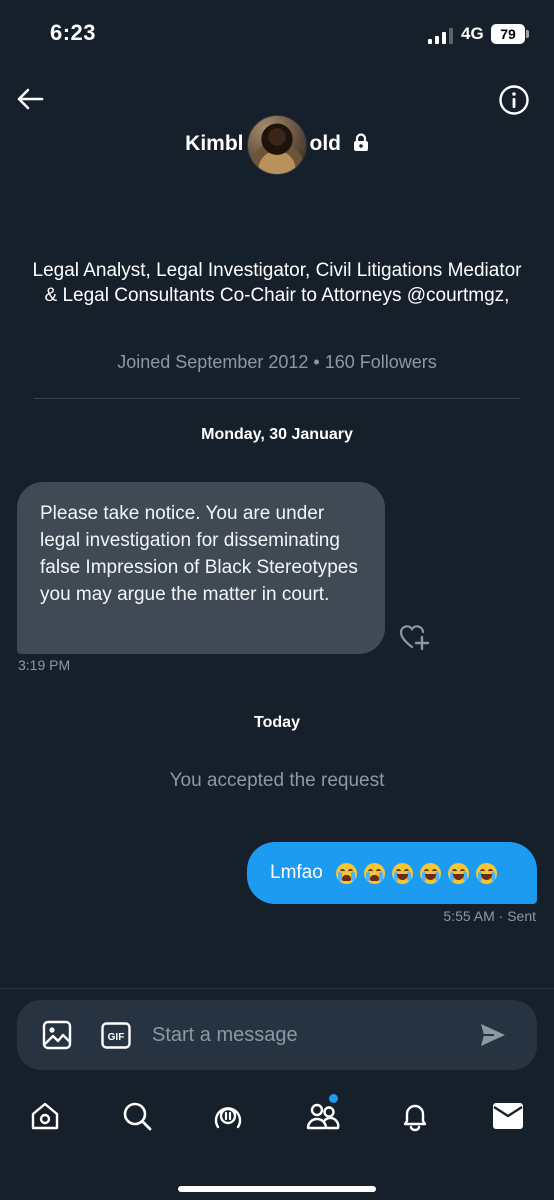 Image resolution: width=554 pixels, height=1200 pixels. Describe the element at coordinates (472, 33) in the screenshot. I see `network-label: 4G` at that location.